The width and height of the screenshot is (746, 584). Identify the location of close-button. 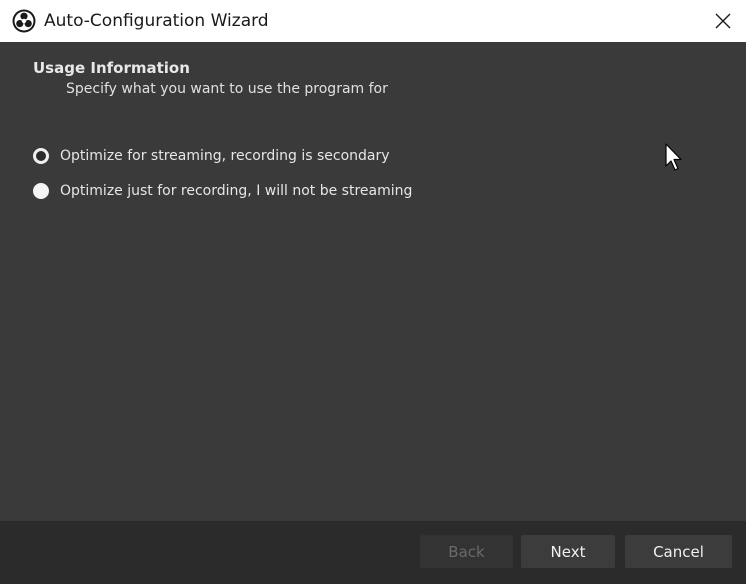
(723, 21).